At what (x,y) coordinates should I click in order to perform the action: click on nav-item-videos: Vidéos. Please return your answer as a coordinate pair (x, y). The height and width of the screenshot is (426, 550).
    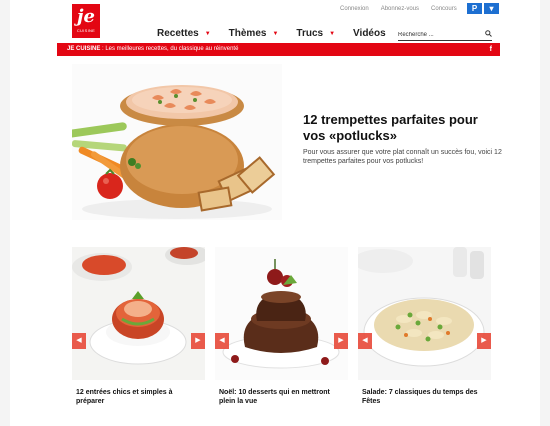
    Looking at the image, I should click on (369, 33).